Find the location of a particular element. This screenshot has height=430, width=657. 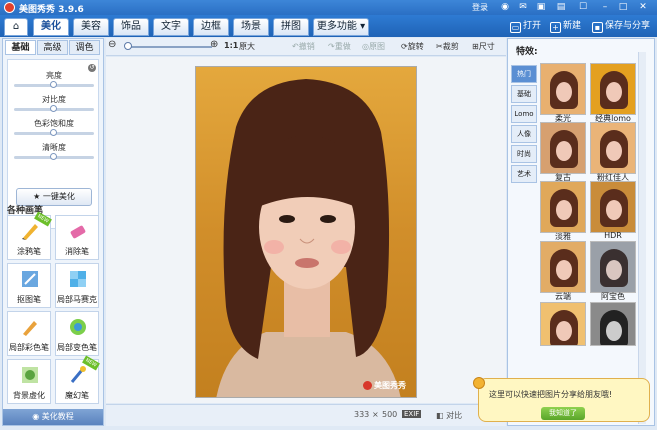

pen-bg-blur: 背景虚化 is located at coordinates (29, 381).